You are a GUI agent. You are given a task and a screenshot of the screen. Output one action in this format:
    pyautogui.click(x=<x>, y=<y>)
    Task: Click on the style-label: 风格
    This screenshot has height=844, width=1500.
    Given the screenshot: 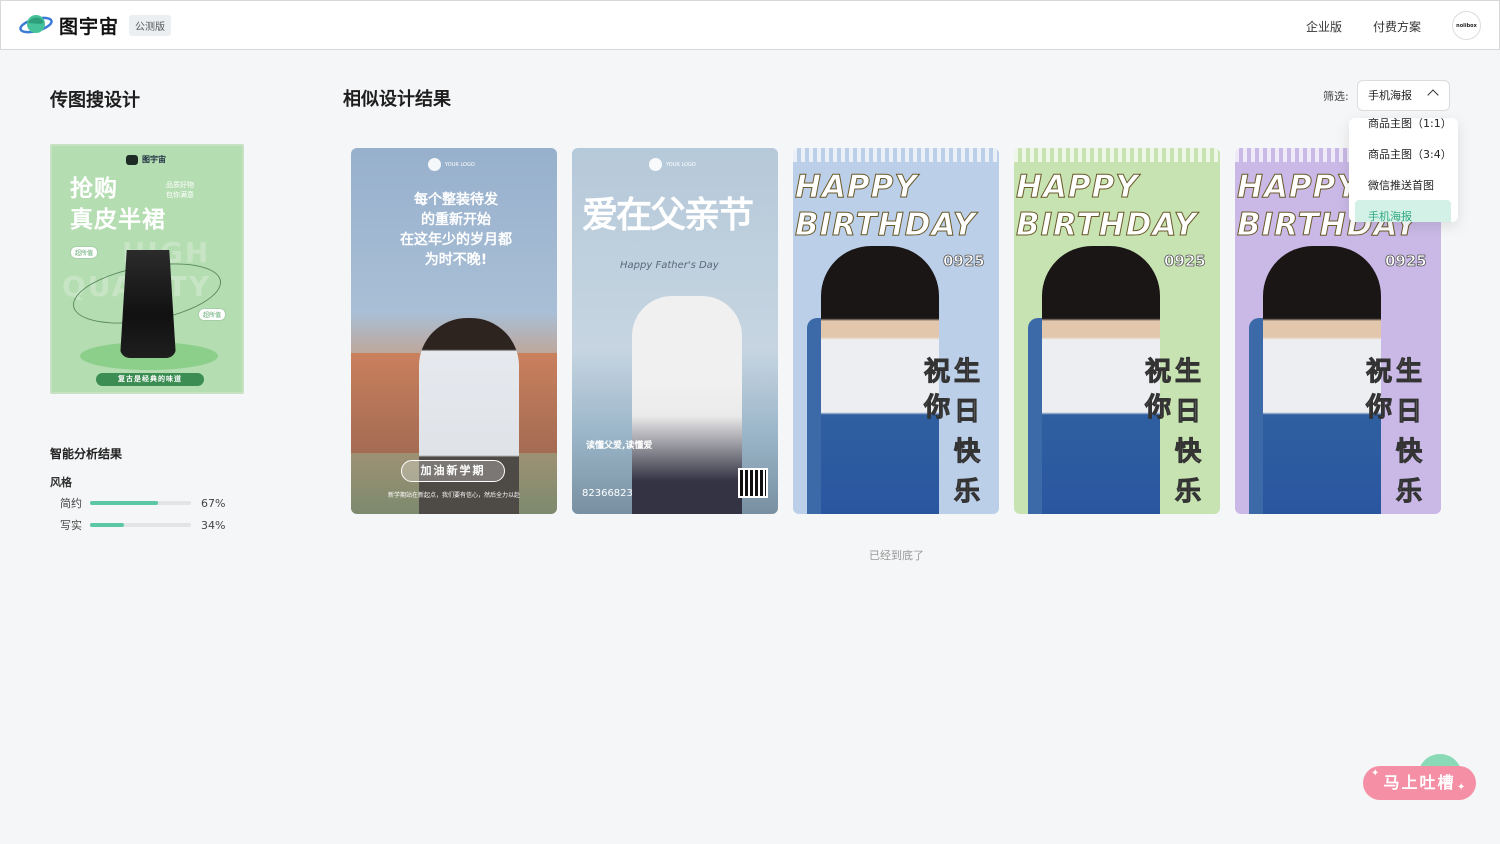 What is the action you would take?
    pyautogui.click(x=61, y=482)
    